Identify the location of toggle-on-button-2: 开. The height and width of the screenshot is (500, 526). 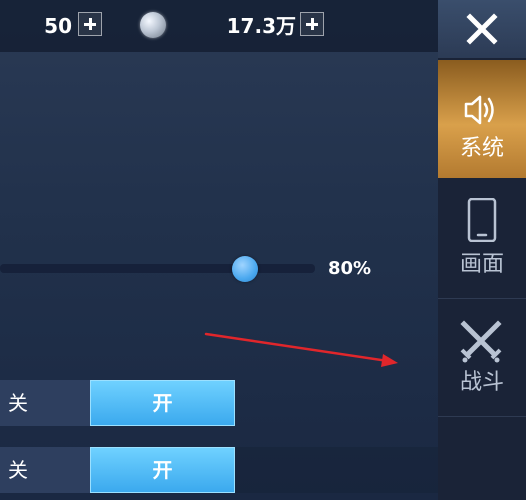
(162, 470).